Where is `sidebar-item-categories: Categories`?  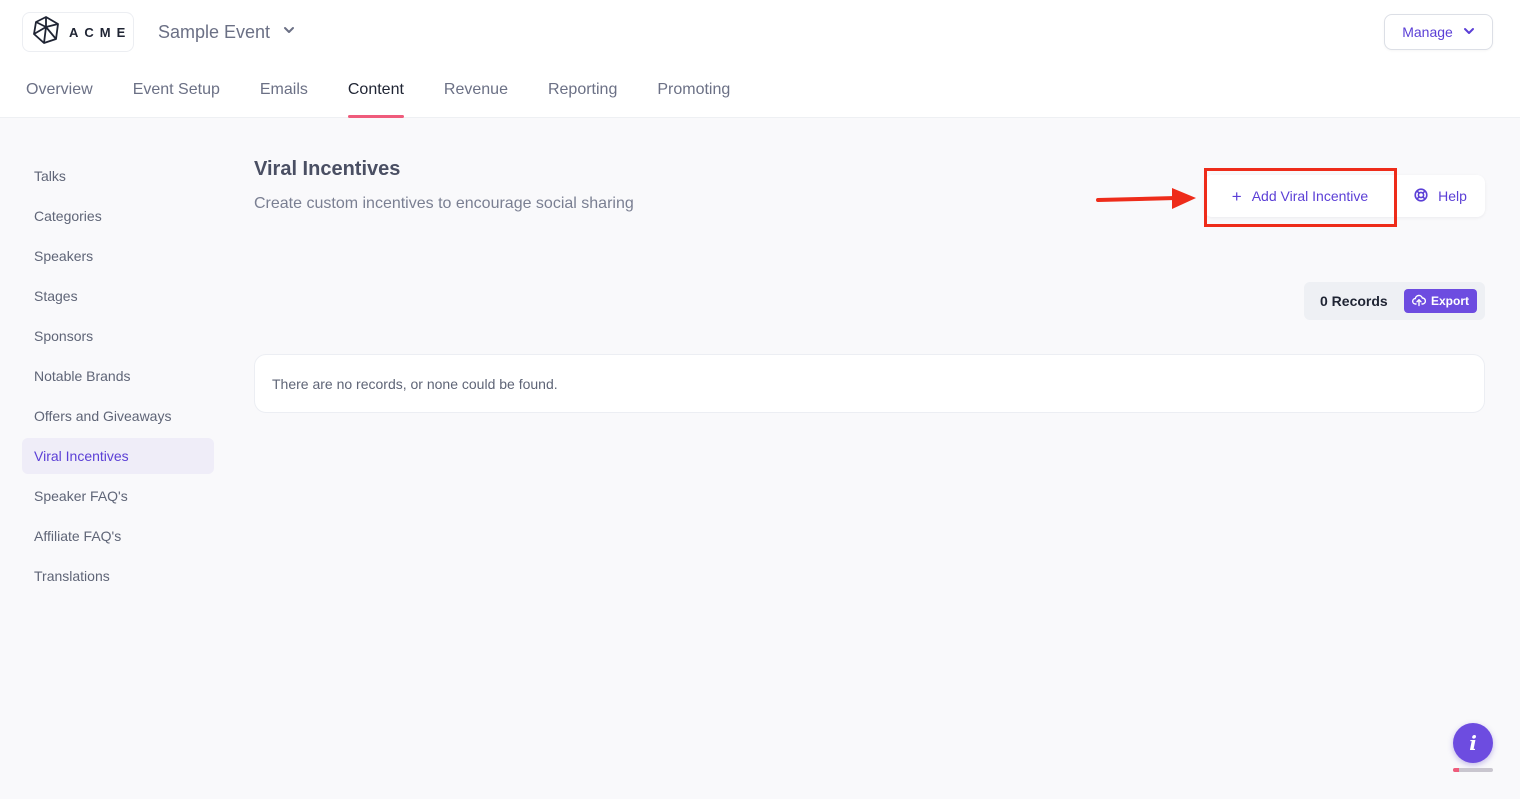
sidebar-item-categories: Categories is located at coordinates (118, 216).